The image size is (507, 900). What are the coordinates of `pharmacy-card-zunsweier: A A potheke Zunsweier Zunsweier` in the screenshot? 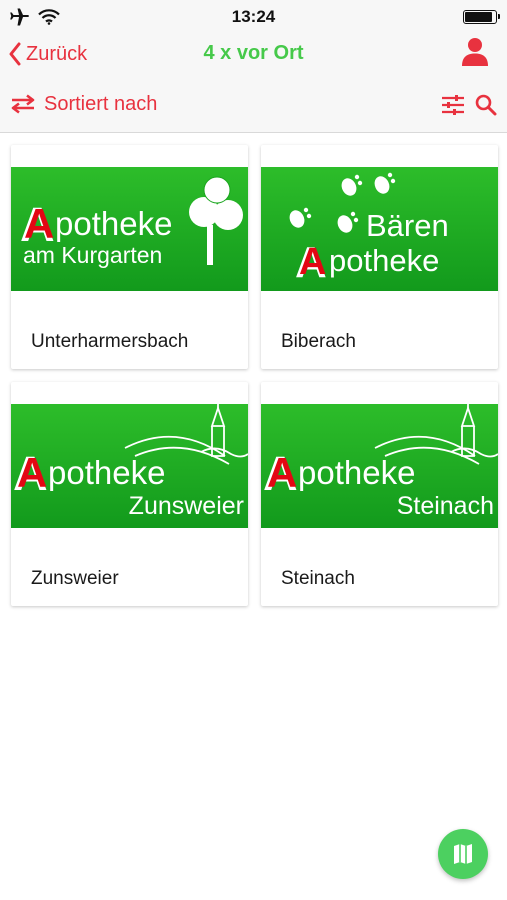 It's located at (129, 494).